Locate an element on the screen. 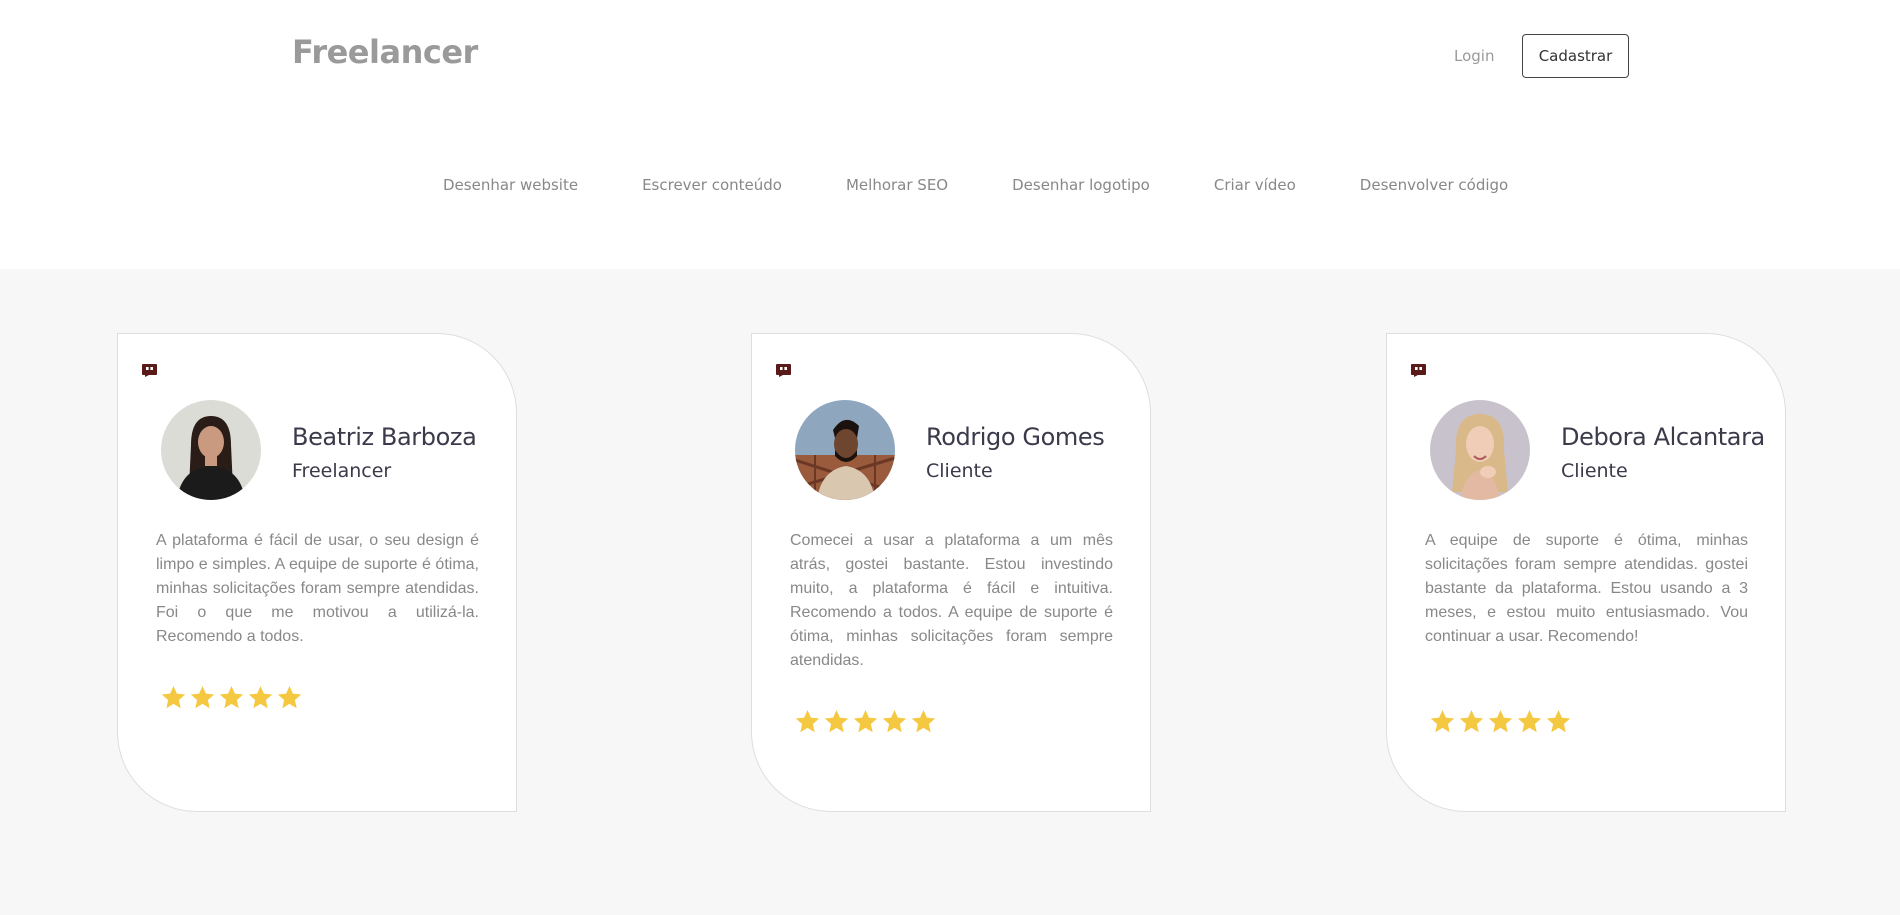 The image size is (1900, 915). nav-item-desenhar-website: Desenhar website is located at coordinates (510, 185).